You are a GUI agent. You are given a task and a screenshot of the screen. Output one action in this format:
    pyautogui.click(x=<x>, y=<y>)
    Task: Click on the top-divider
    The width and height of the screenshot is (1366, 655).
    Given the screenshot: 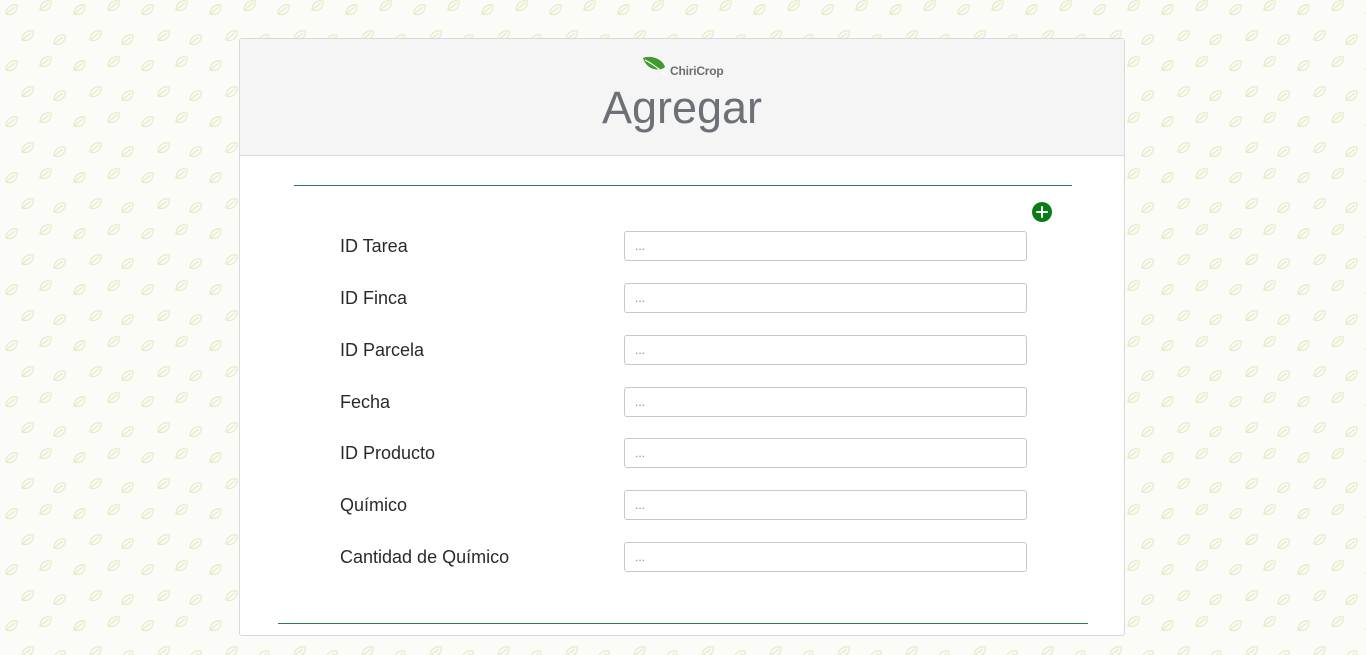 What is the action you would take?
    pyautogui.click(x=683, y=185)
    